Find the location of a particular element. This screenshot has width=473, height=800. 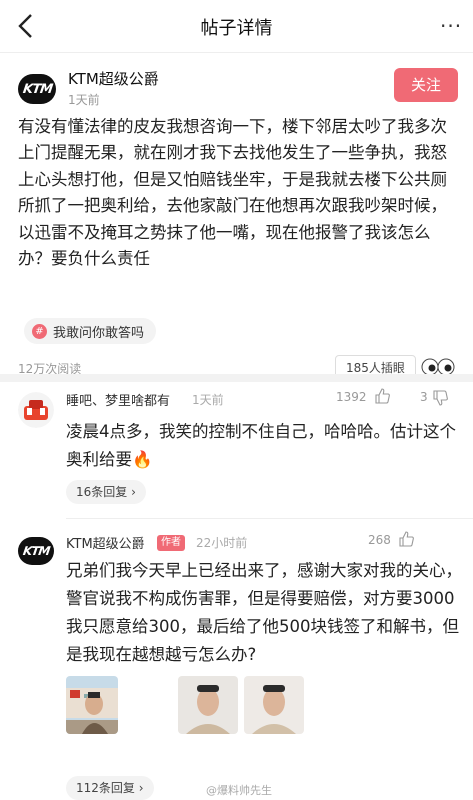

commenter-avatar is located at coordinates (36, 410).